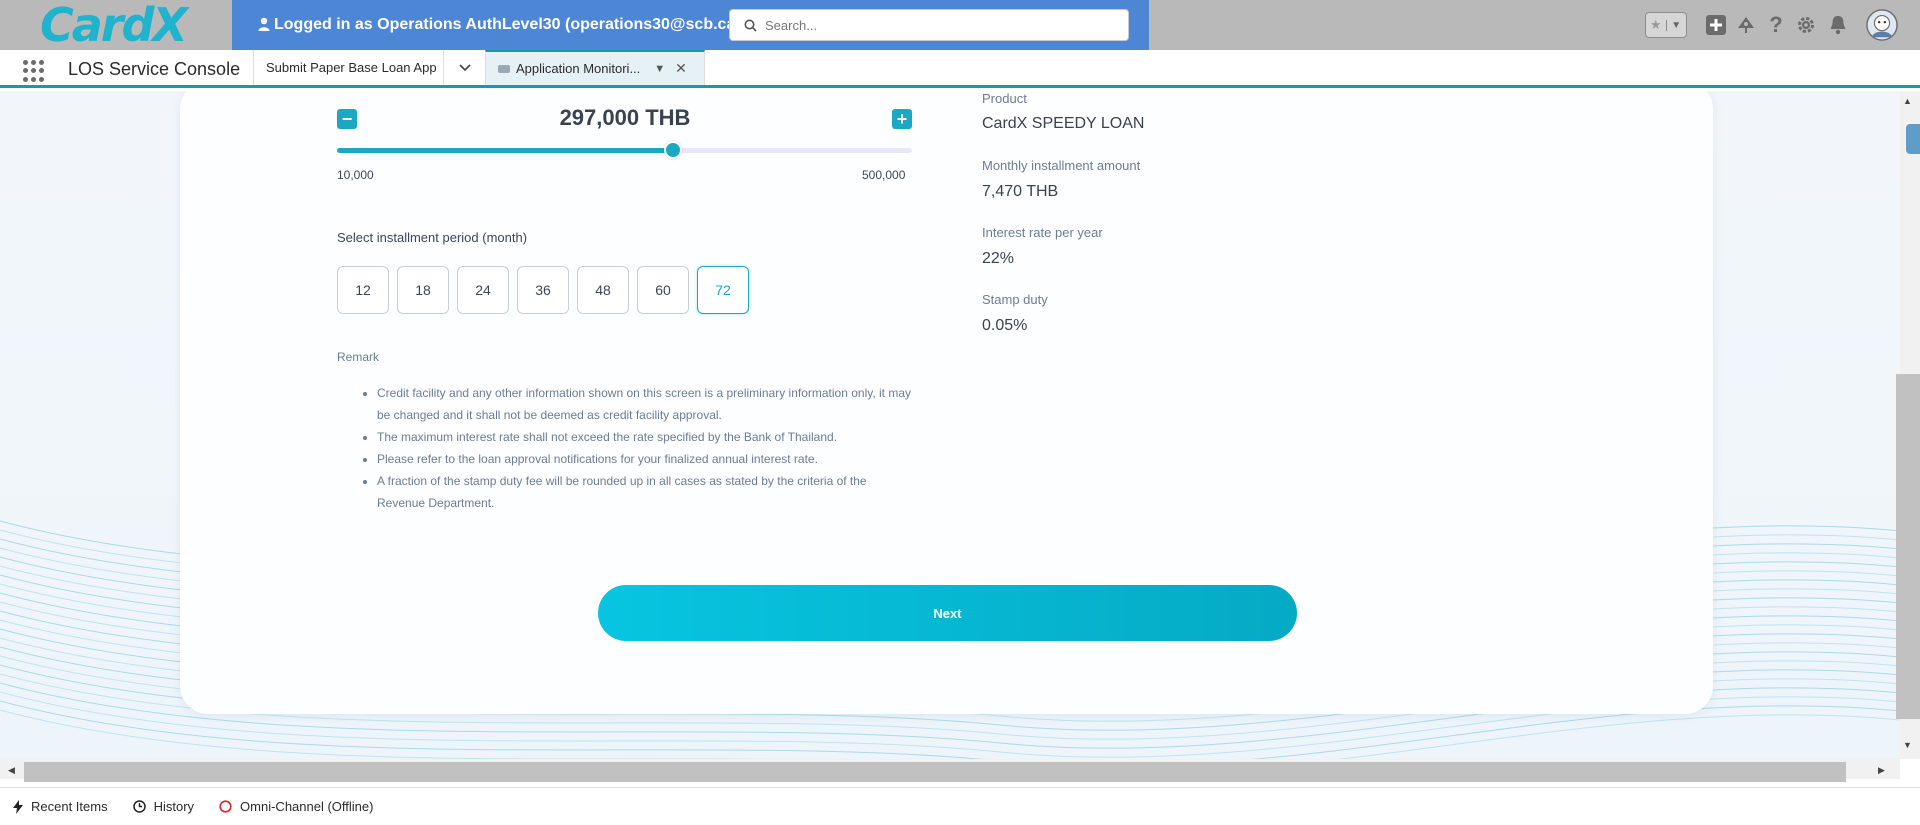  Describe the element at coordinates (307, 806) in the screenshot. I see `omni-channel-label: Omni-Channel (Offline)` at that location.